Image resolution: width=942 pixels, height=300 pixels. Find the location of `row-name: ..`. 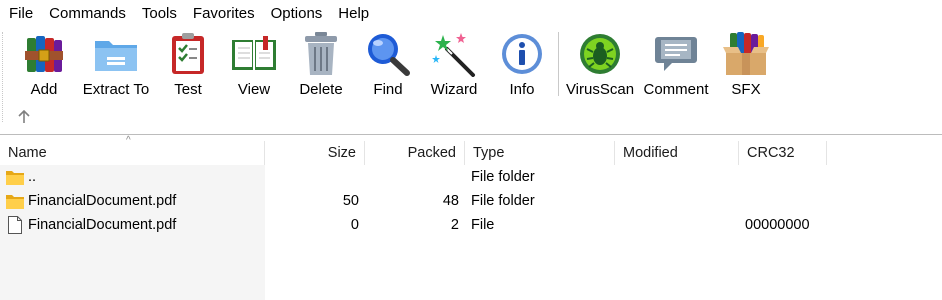

row-name: .. is located at coordinates (32, 177).